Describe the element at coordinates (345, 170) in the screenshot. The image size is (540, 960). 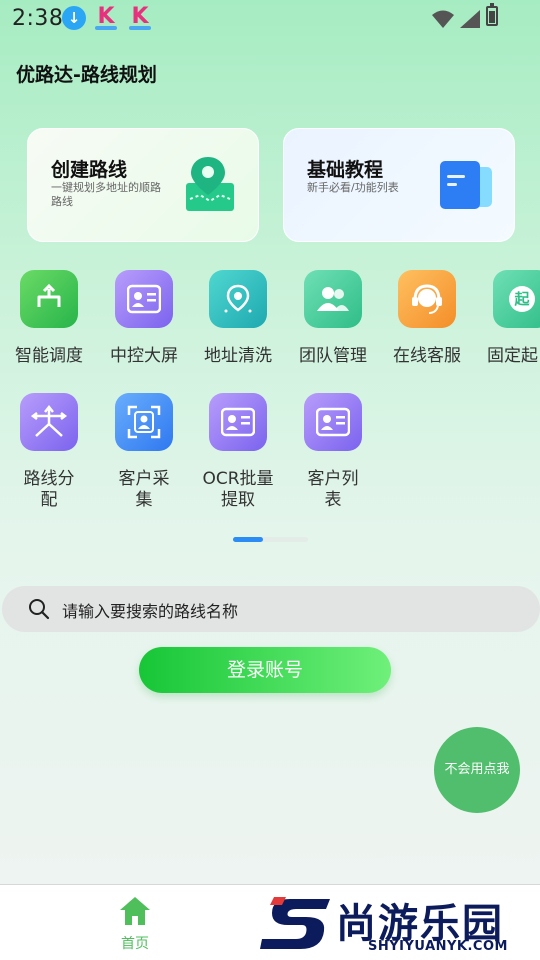
I see `card-title: 基础教程` at that location.